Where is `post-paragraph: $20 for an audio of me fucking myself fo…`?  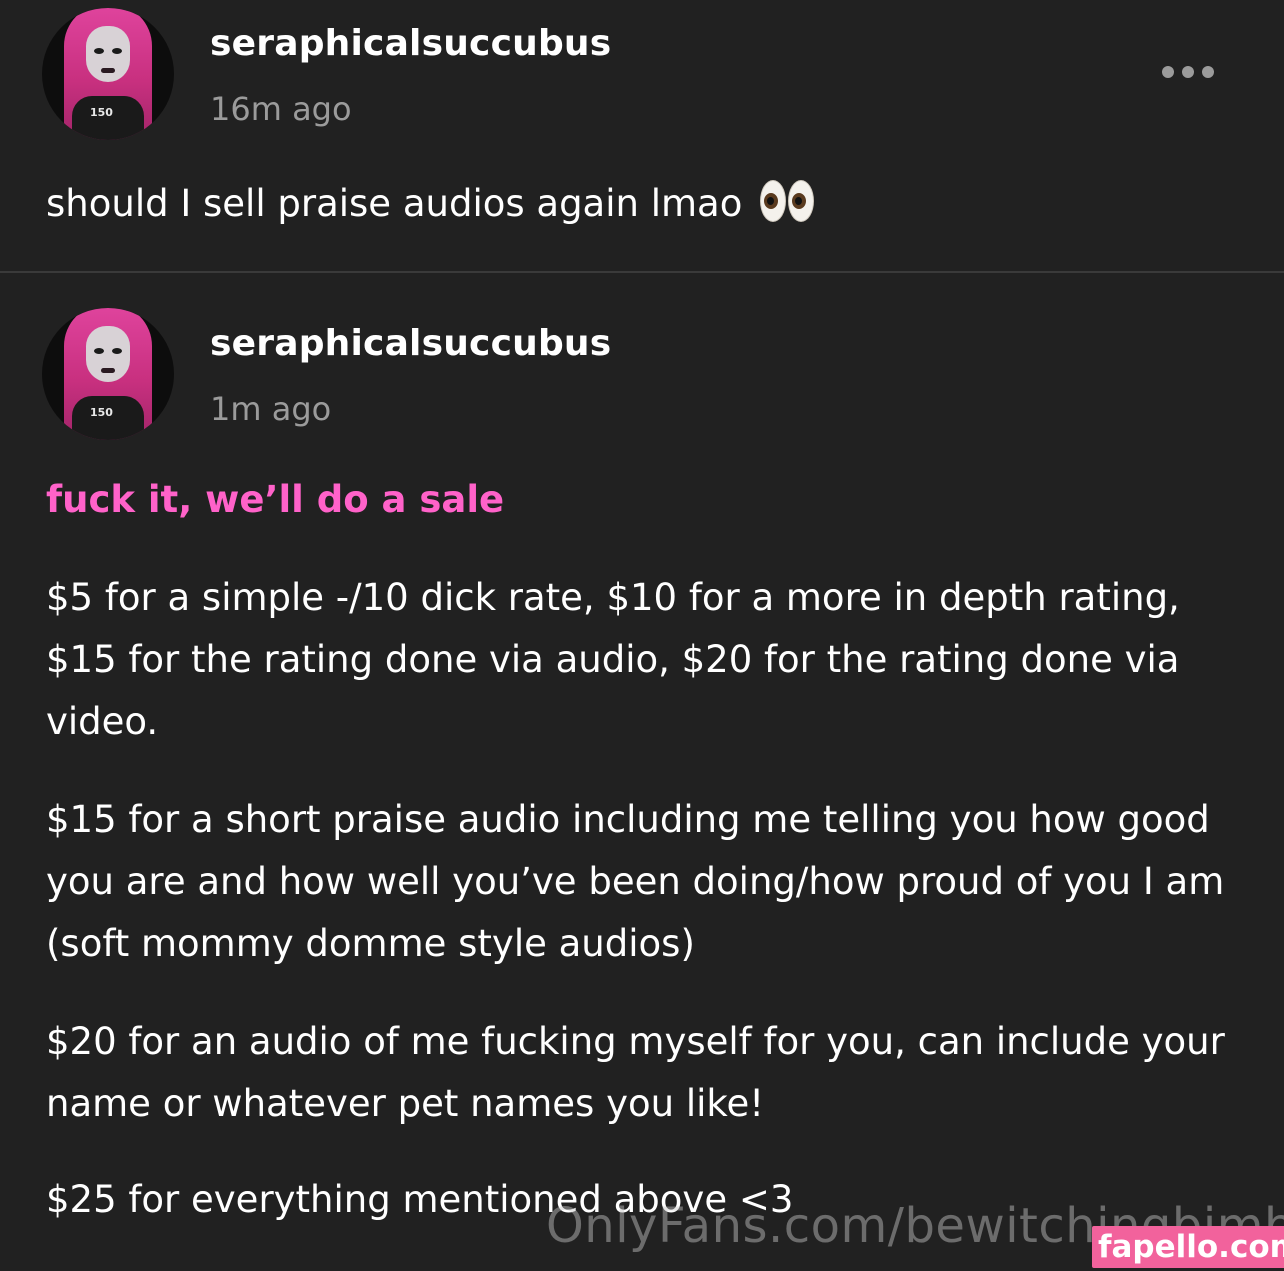 post-paragraph: $20 for an audio of me fucking myself fo… is located at coordinates (635, 1072).